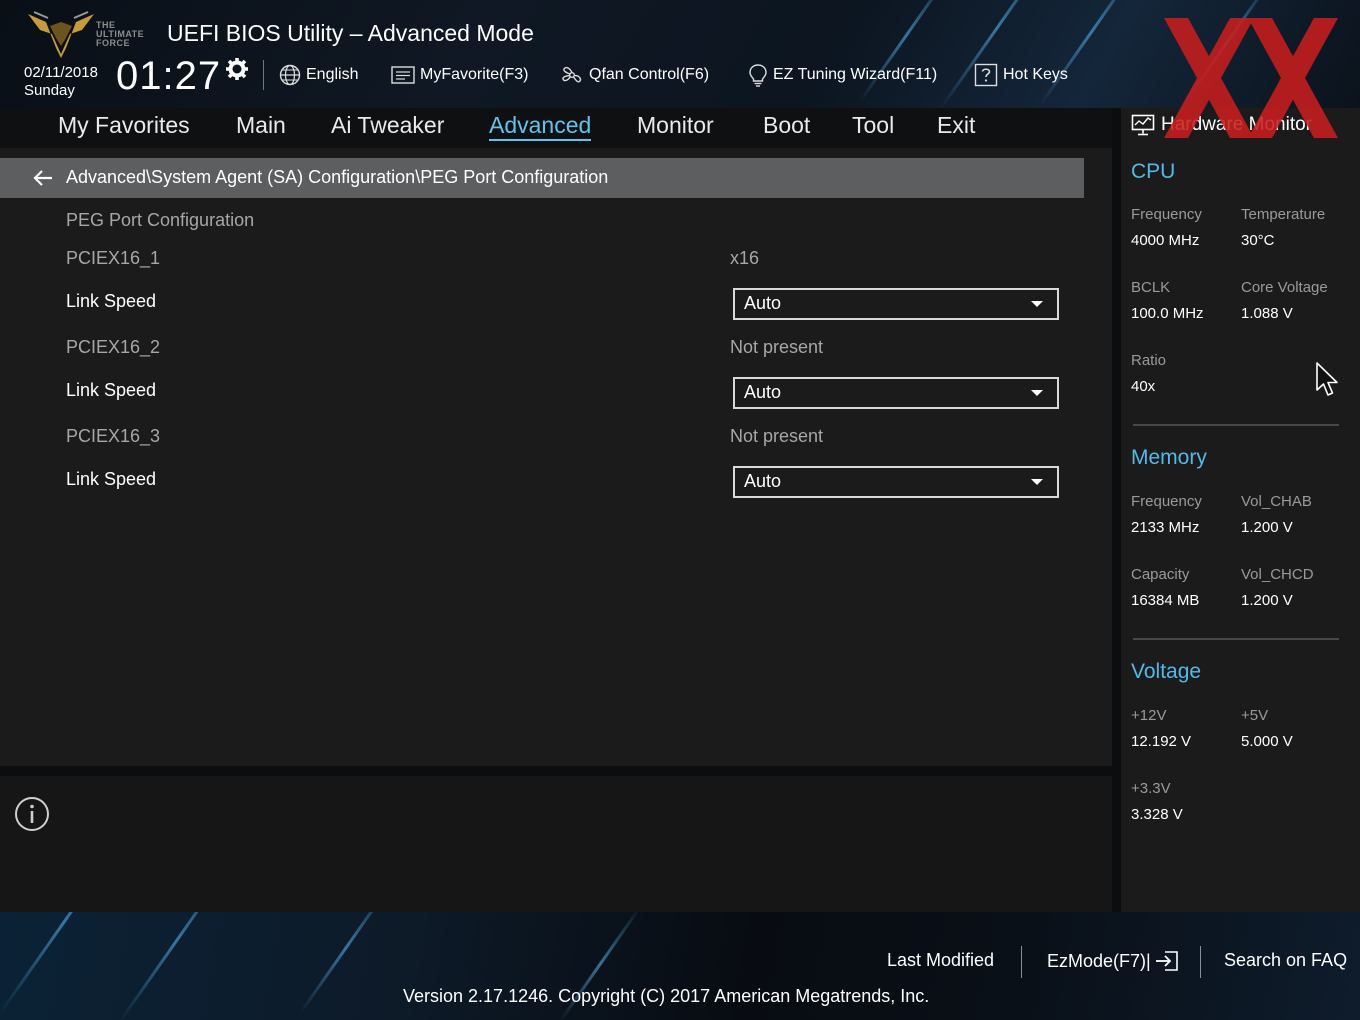  I want to click on port-status: x16, so click(745, 258).